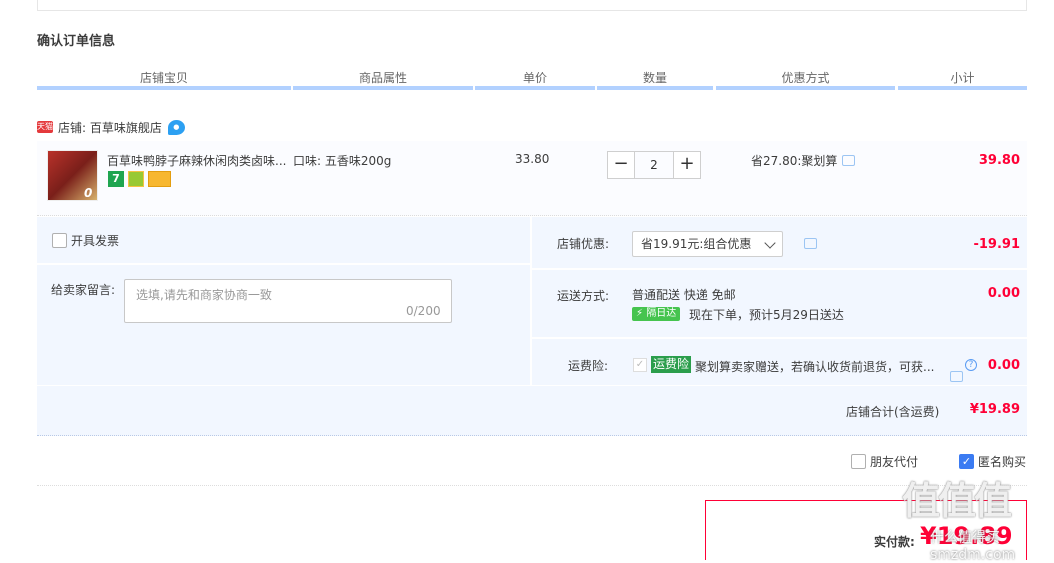 The image size is (1054, 563). What do you see at coordinates (204, 295) in the screenshot?
I see `memo-placeholder: 选填,请先和商家协商一致` at bounding box center [204, 295].